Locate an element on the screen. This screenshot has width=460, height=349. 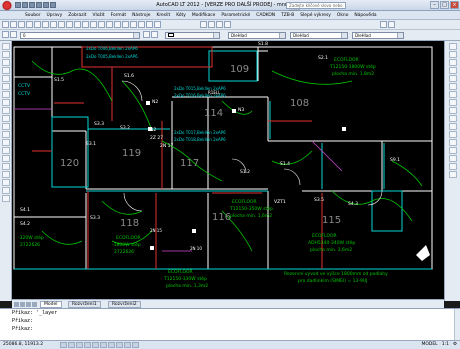
extend-icon is located at coordinates (453, 126).